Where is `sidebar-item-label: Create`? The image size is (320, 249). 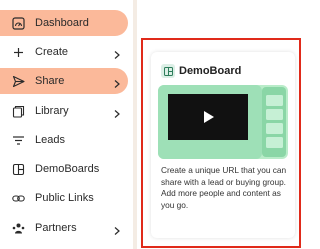 sidebar-item-label: Create is located at coordinates (52, 52).